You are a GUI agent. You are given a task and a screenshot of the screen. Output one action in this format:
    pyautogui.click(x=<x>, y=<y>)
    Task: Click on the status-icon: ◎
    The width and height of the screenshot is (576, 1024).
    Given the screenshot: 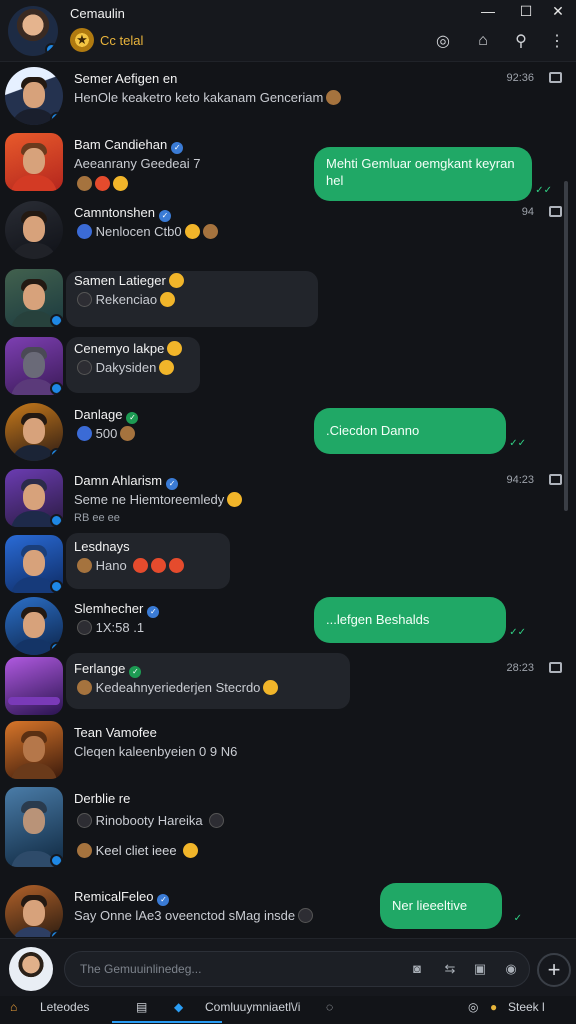 What is the action you would take?
    pyautogui.click(x=443, y=41)
    